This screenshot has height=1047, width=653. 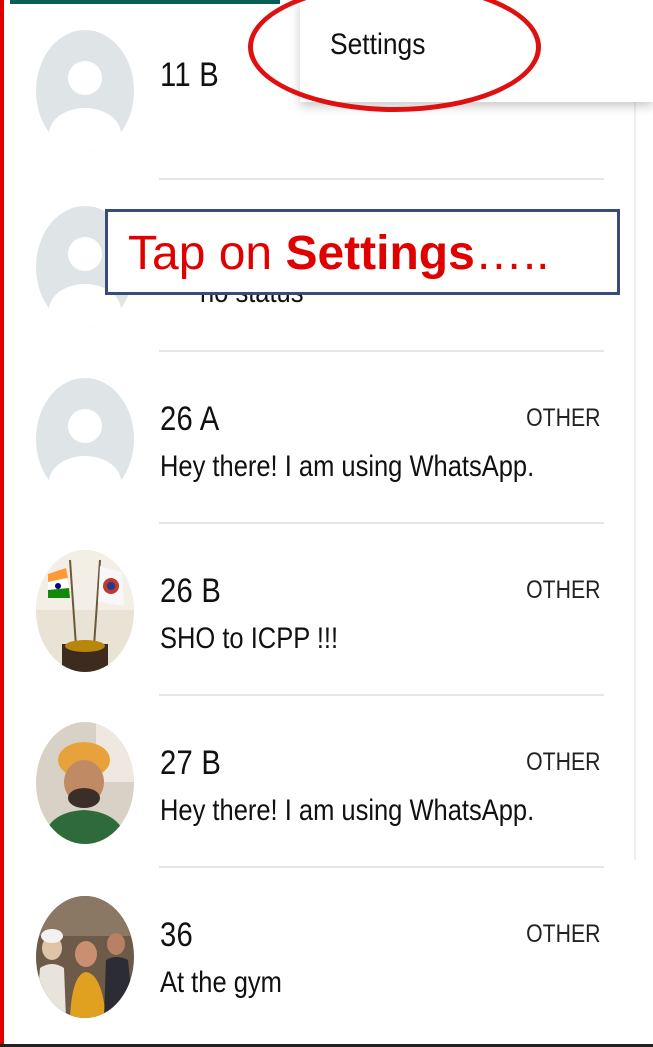 What do you see at coordinates (249, 638) in the screenshot?
I see `contact-status: SHO to ICPP !!!` at bounding box center [249, 638].